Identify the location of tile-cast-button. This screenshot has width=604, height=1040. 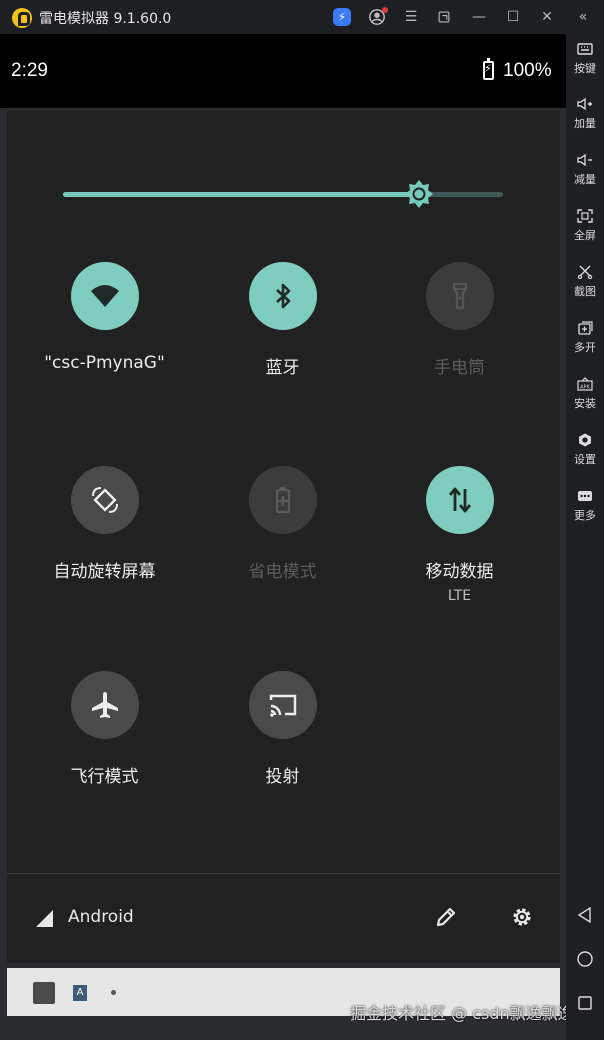
(282, 705).